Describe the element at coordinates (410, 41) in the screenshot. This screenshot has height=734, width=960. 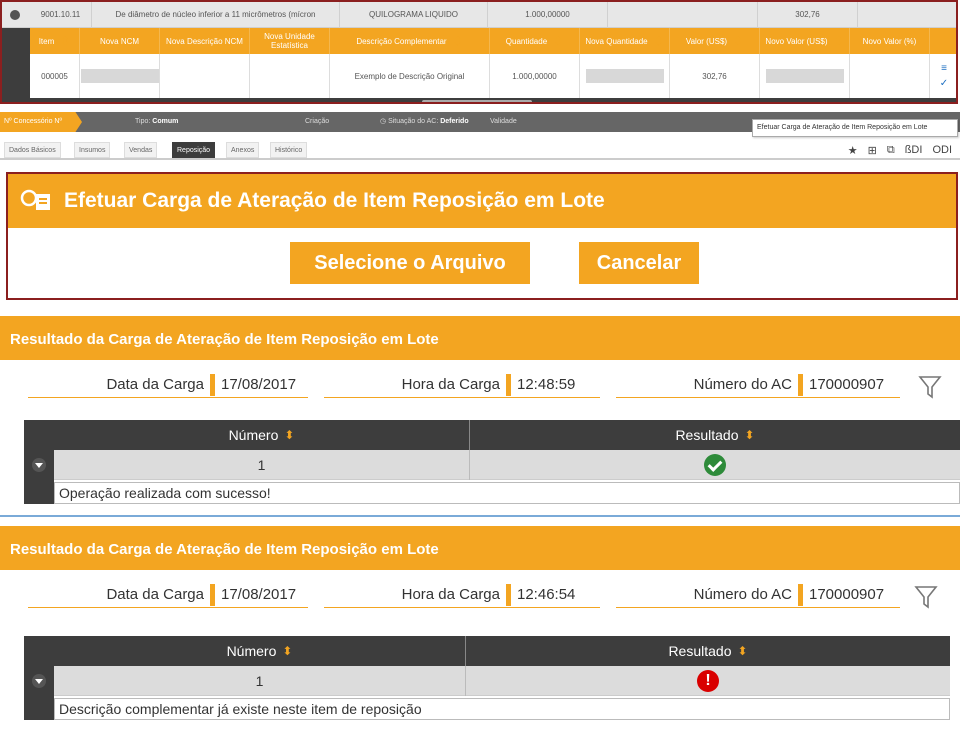
I see `header-descricao-complementar: Descrição Complementar ⬍` at that location.